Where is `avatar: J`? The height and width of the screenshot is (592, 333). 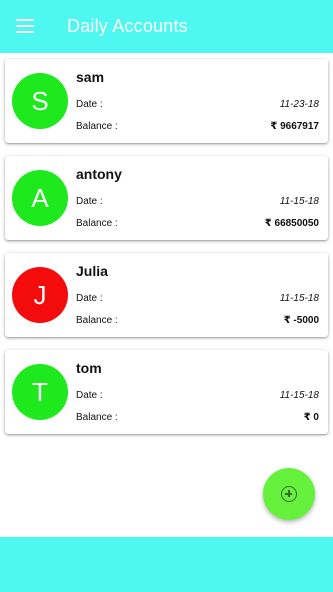
avatar: J is located at coordinates (40, 295).